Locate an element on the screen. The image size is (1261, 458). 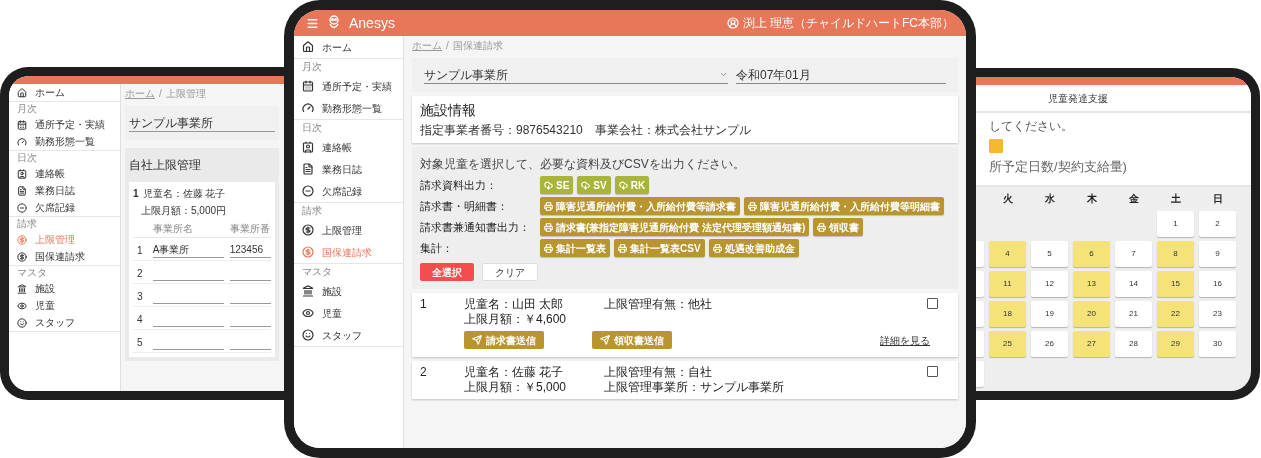
calendar-day-cell: 25 is located at coordinates (1007, 343).